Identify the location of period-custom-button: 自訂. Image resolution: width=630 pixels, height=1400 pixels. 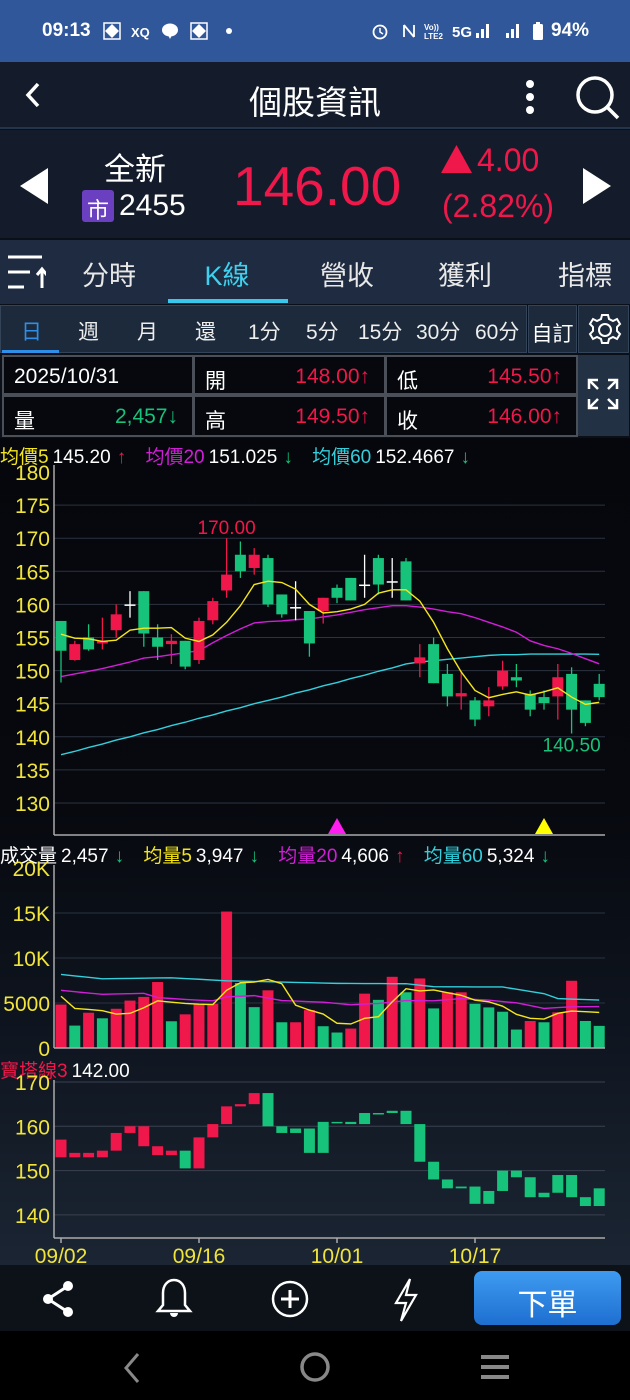
(552, 329).